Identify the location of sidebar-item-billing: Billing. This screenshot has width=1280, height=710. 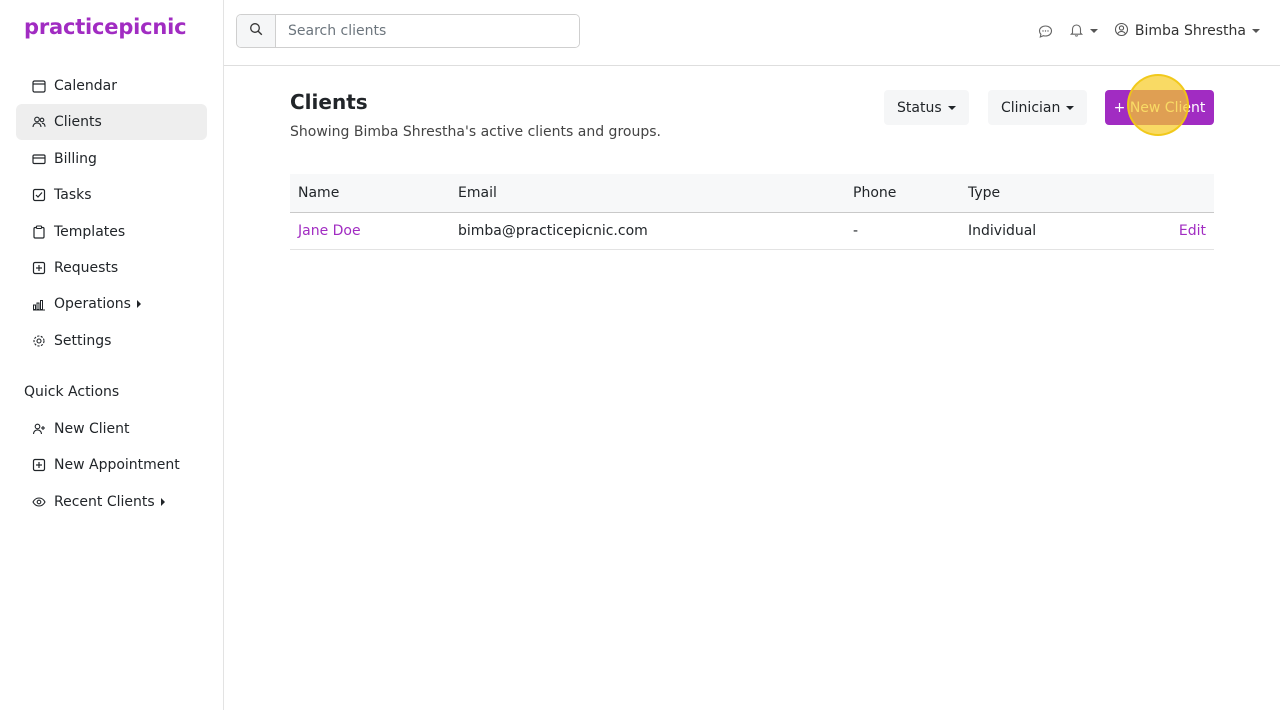
(111, 159).